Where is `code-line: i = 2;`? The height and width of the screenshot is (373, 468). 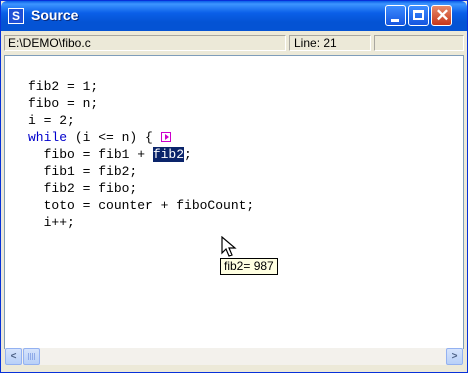
code-line: i = 2; is located at coordinates (141, 120).